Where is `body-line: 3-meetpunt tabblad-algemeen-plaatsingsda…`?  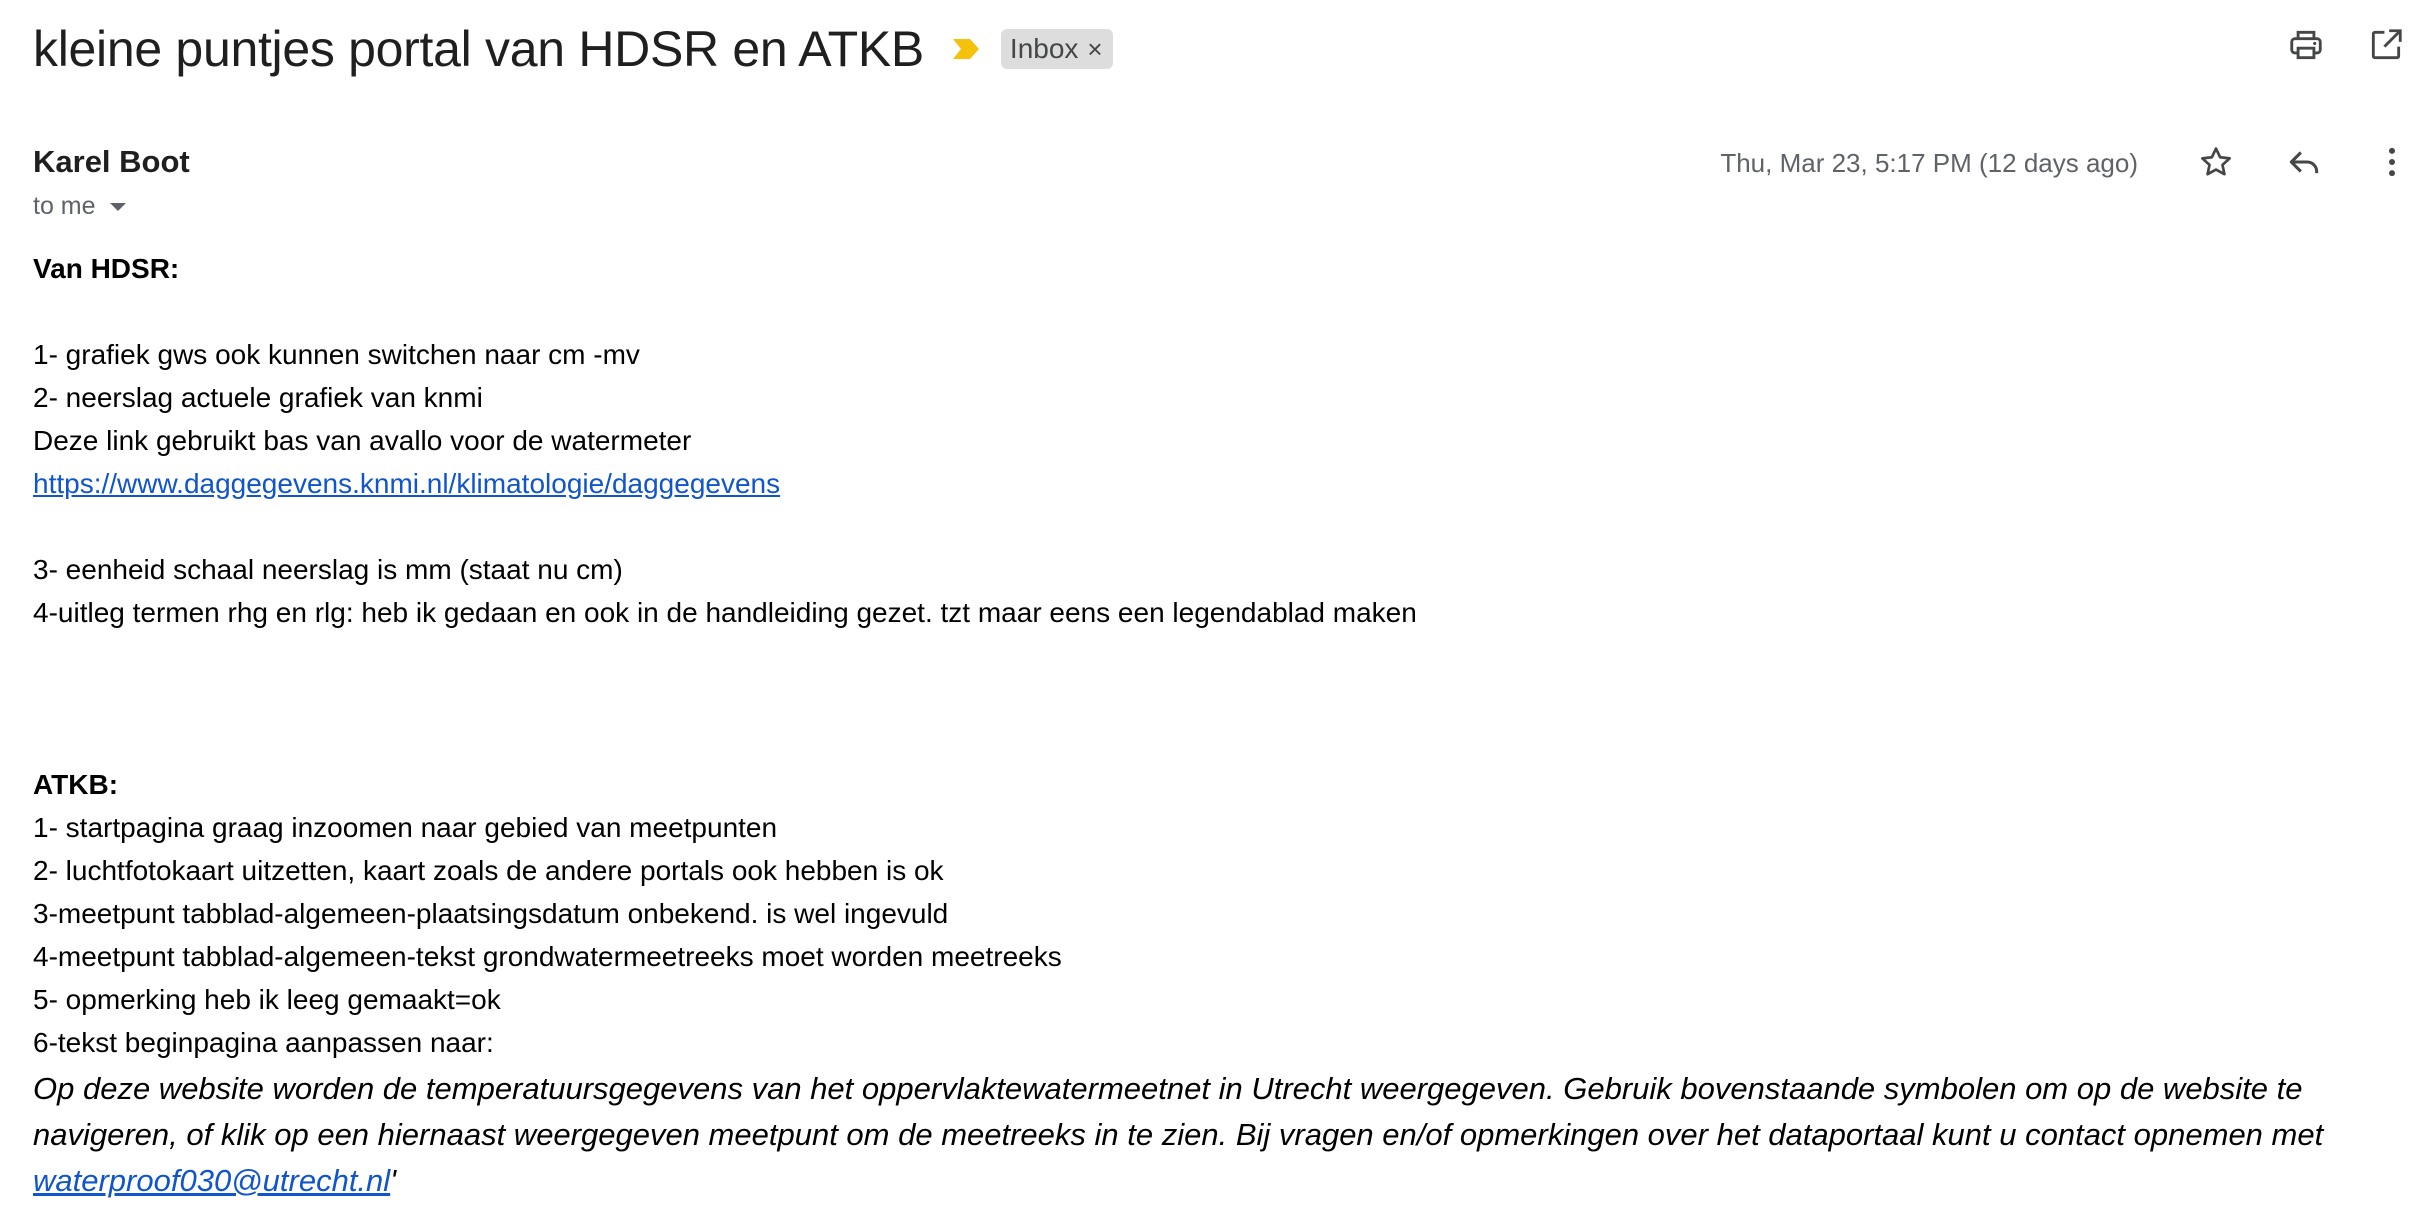
body-line: 3-meetpunt tabblad-algemeen-plaatsingsda… is located at coordinates (491, 913).